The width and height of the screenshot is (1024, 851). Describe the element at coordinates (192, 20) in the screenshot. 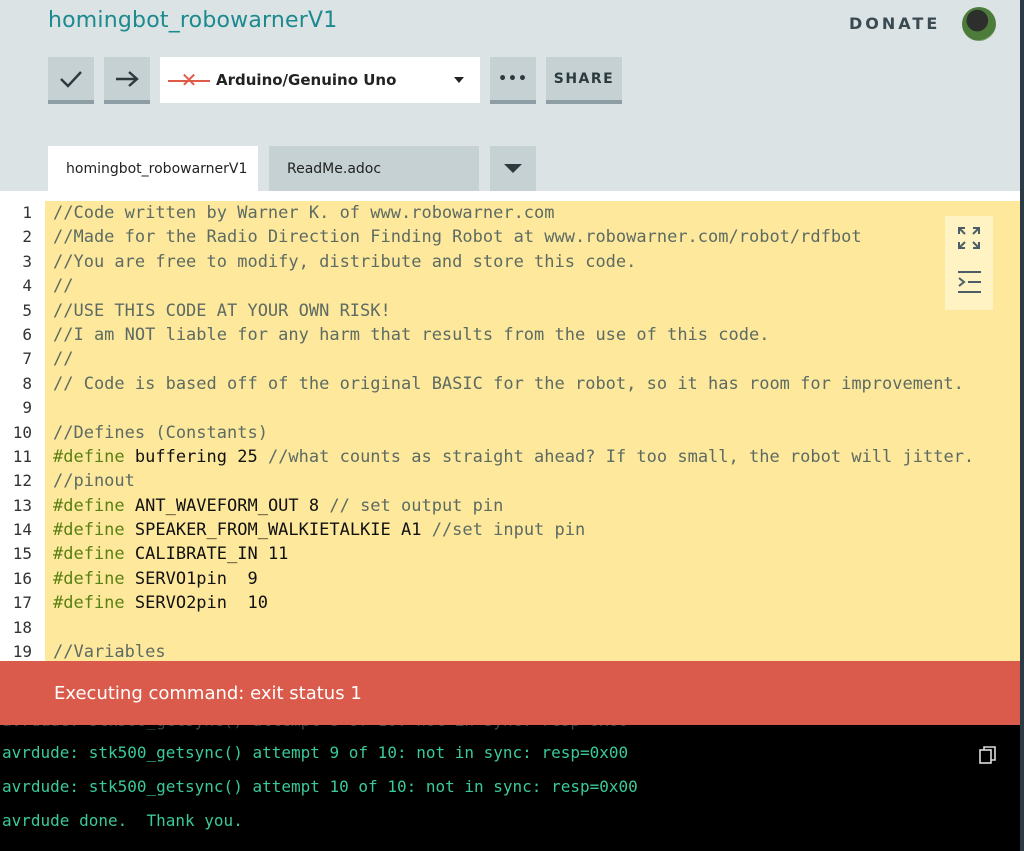

I see `sketch-title: homingbot_robowarnerV1` at that location.